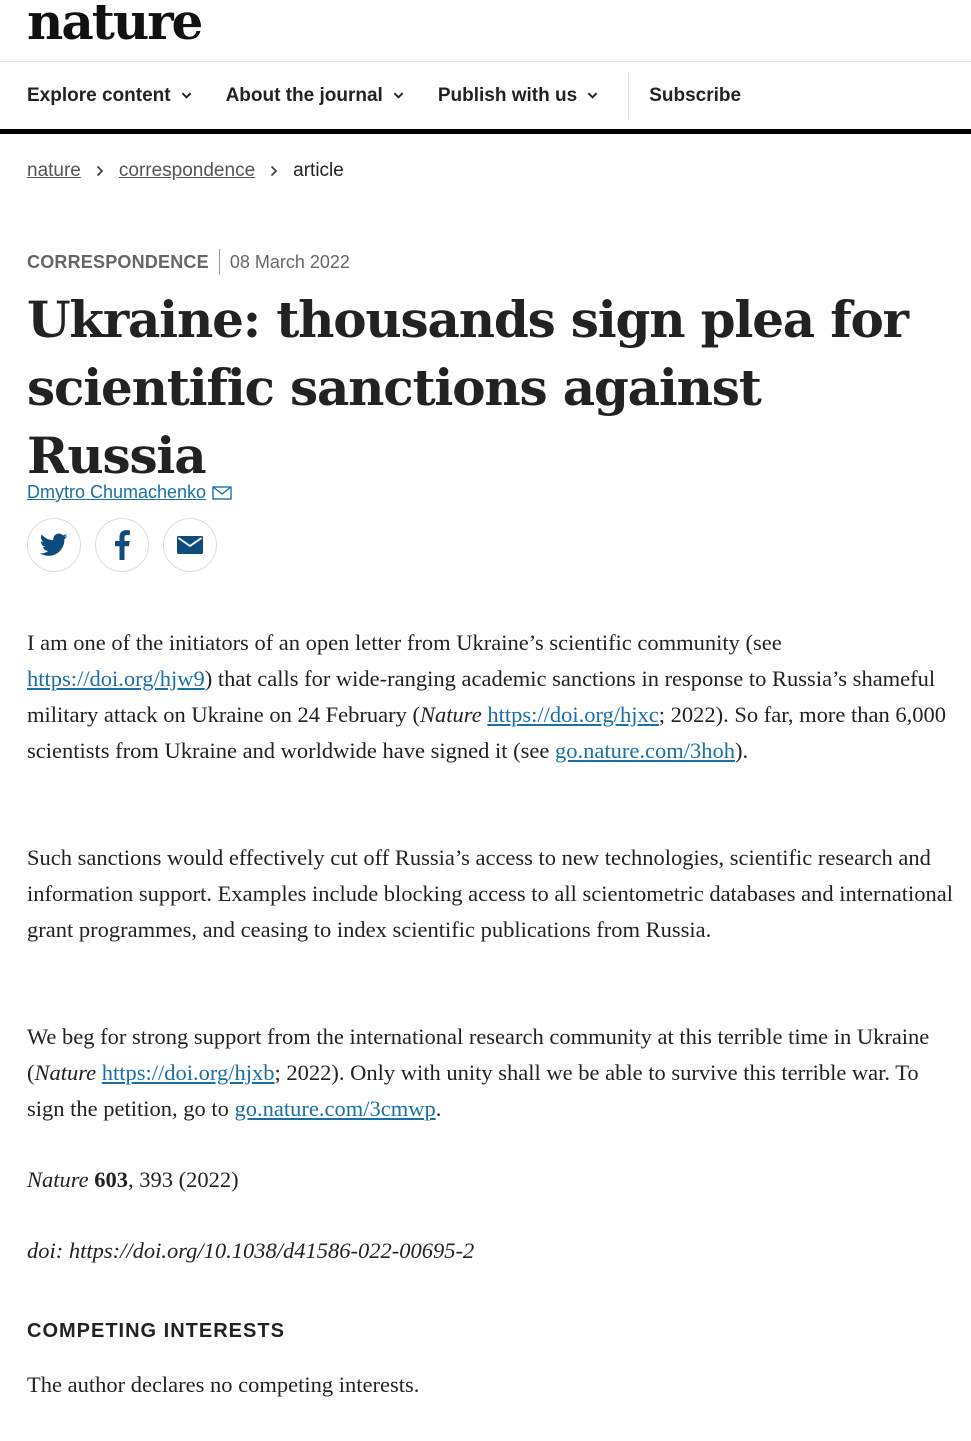 The width and height of the screenshot is (971, 1441). Describe the element at coordinates (118, 261) in the screenshot. I see `article-type: CORRESPONDENCE` at that location.